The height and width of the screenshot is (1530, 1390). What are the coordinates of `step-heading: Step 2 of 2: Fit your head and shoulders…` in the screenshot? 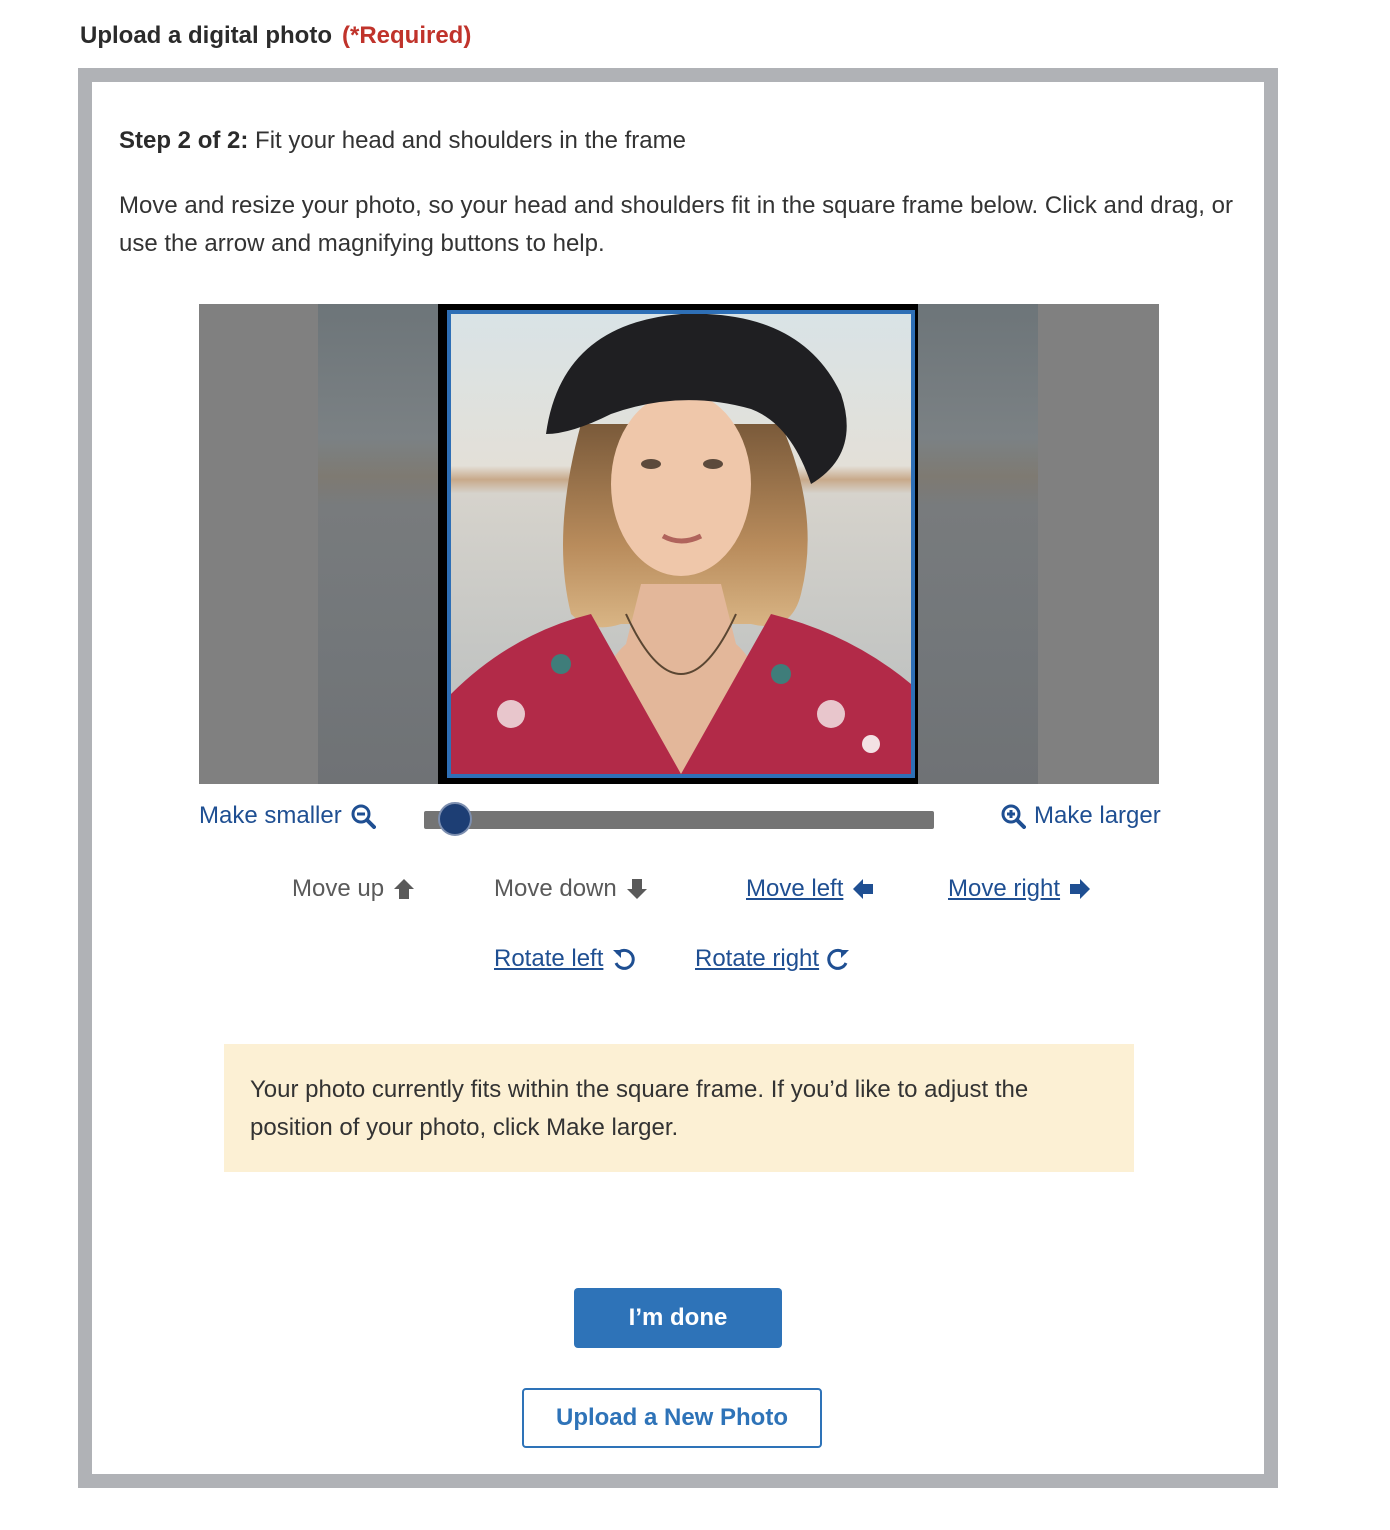 It's located at (402, 141).